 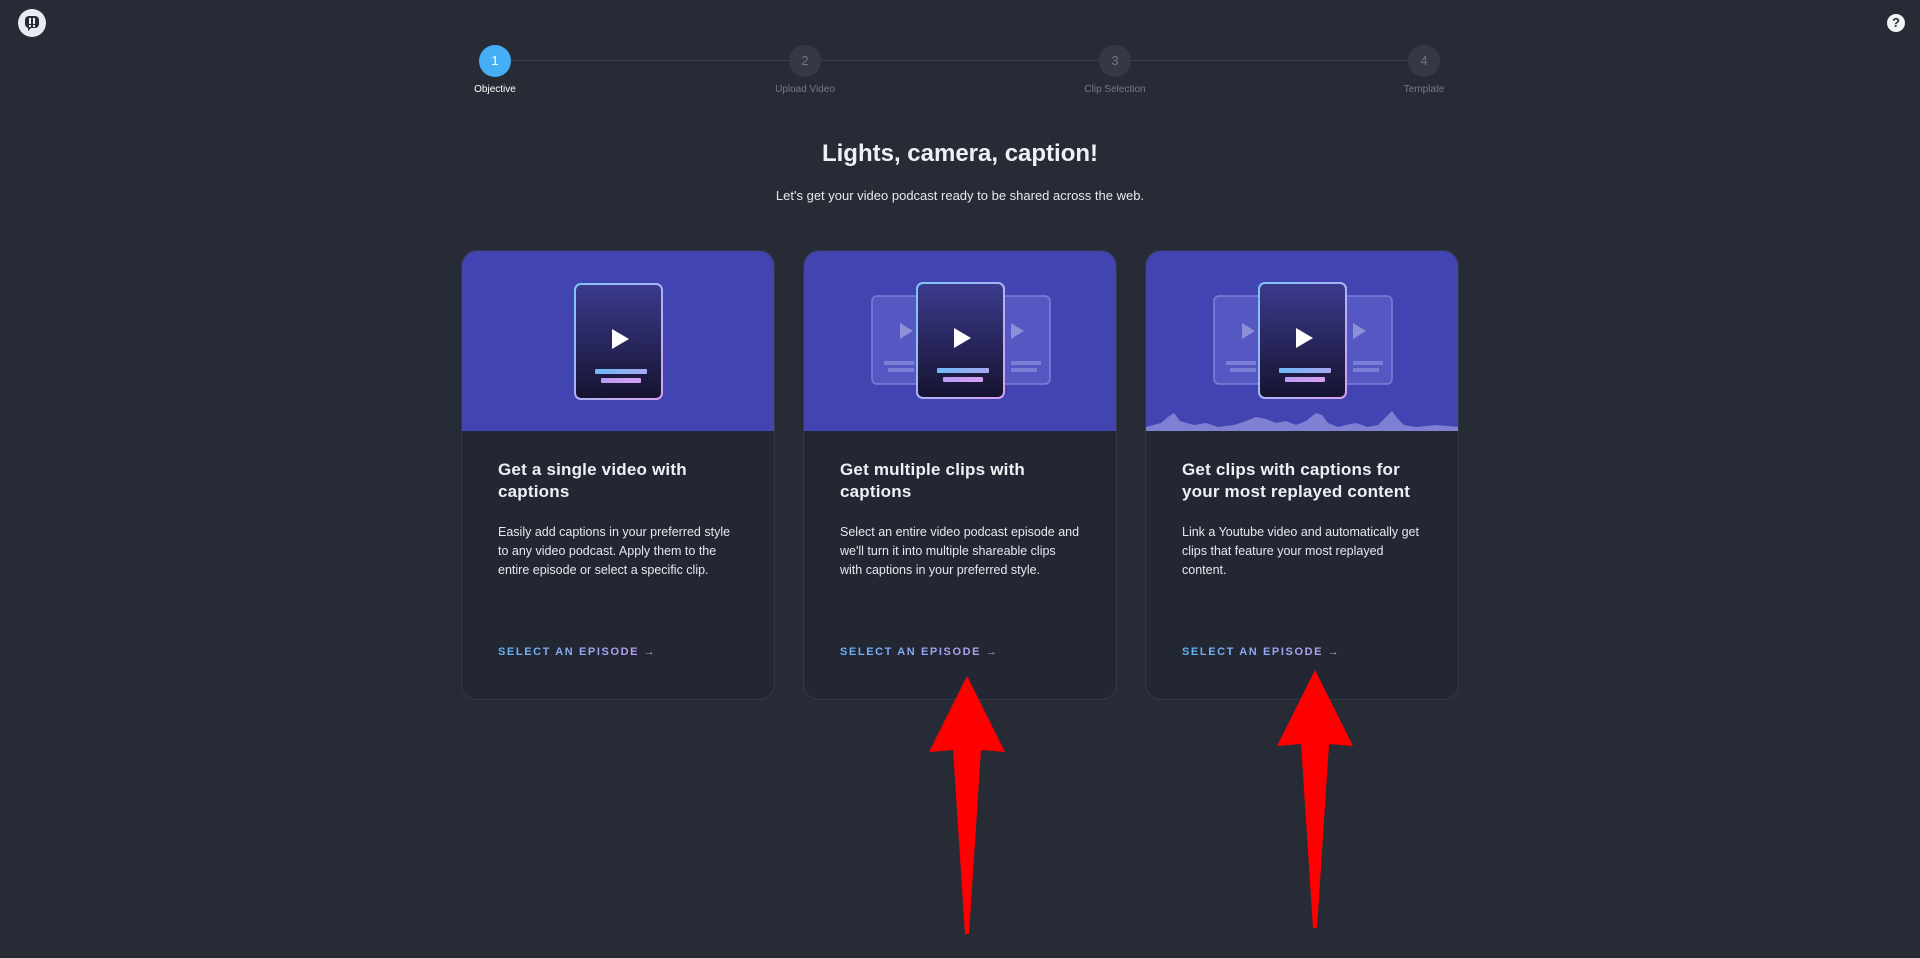 What do you see at coordinates (1115, 89) in the screenshot?
I see `step-label: Clip Selection` at bounding box center [1115, 89].